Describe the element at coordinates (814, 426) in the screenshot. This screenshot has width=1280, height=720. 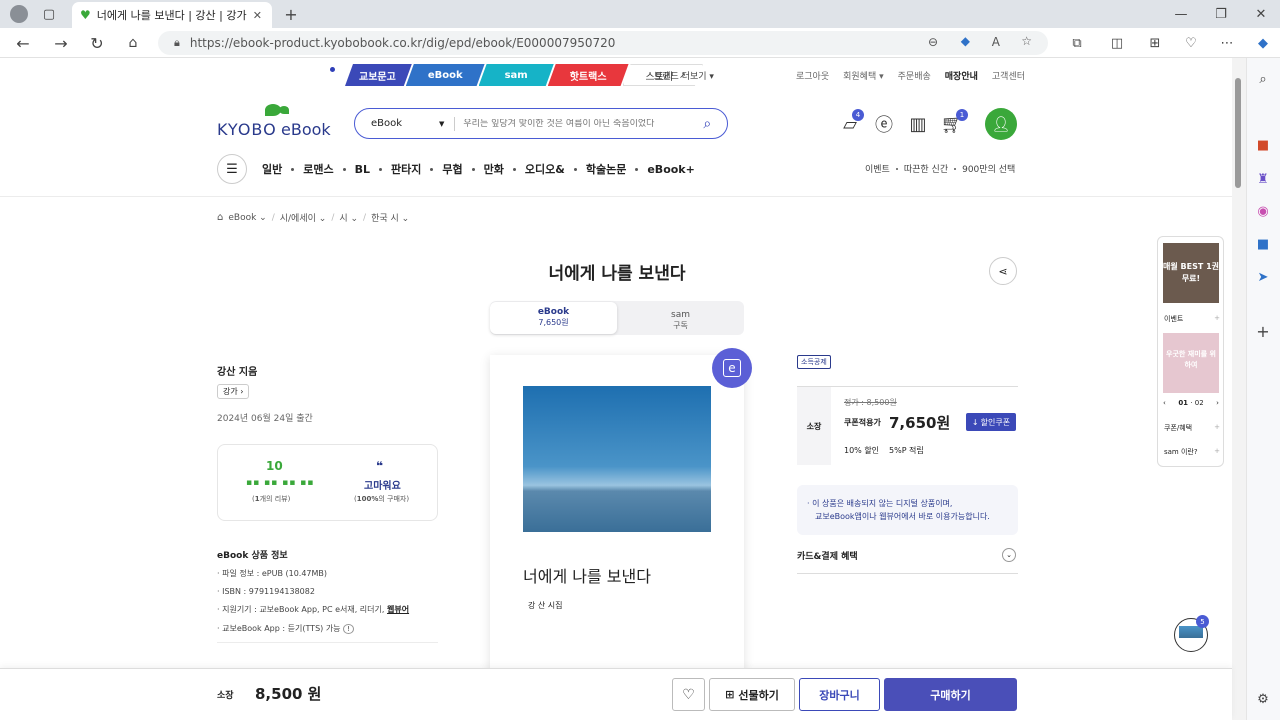
I see `own-label: 소장` at that location.